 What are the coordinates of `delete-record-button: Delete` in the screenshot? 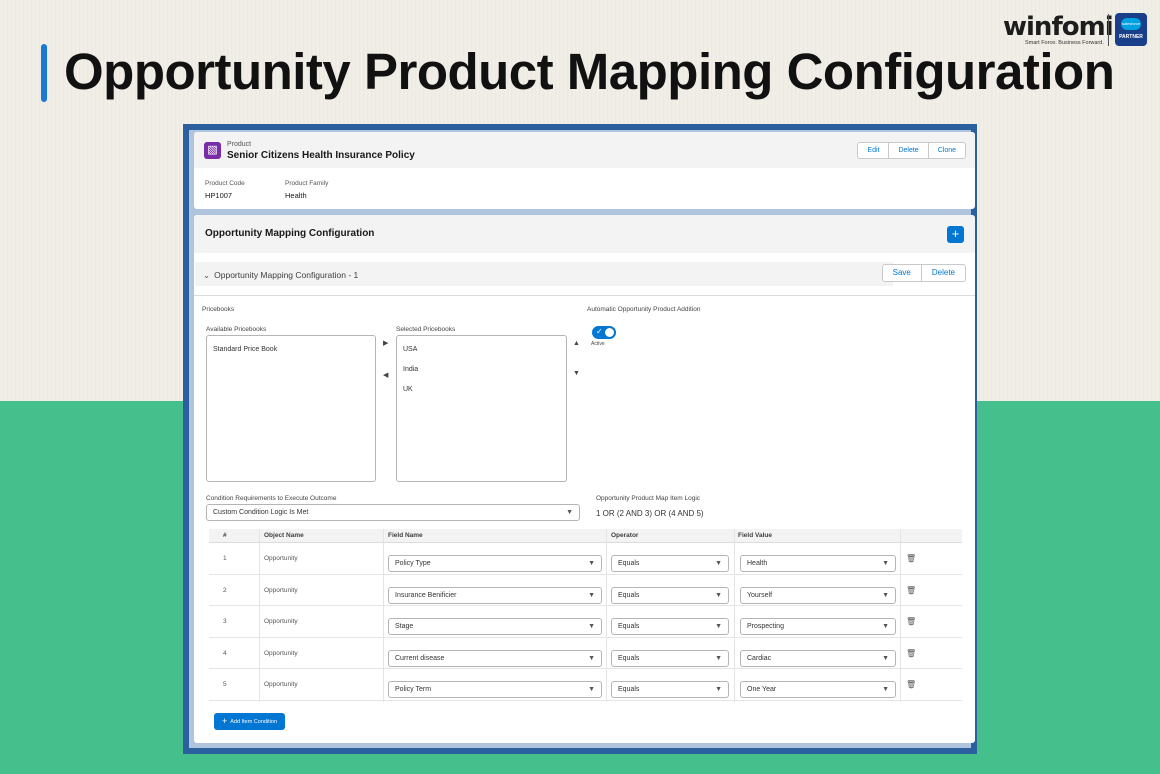 It's located at (909, 150).